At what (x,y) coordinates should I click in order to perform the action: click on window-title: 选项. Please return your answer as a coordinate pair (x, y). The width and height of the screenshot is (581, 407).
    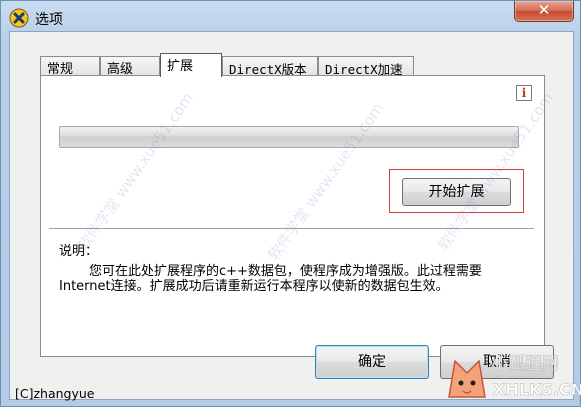
    Looking at the image, I should click on (49, 20).